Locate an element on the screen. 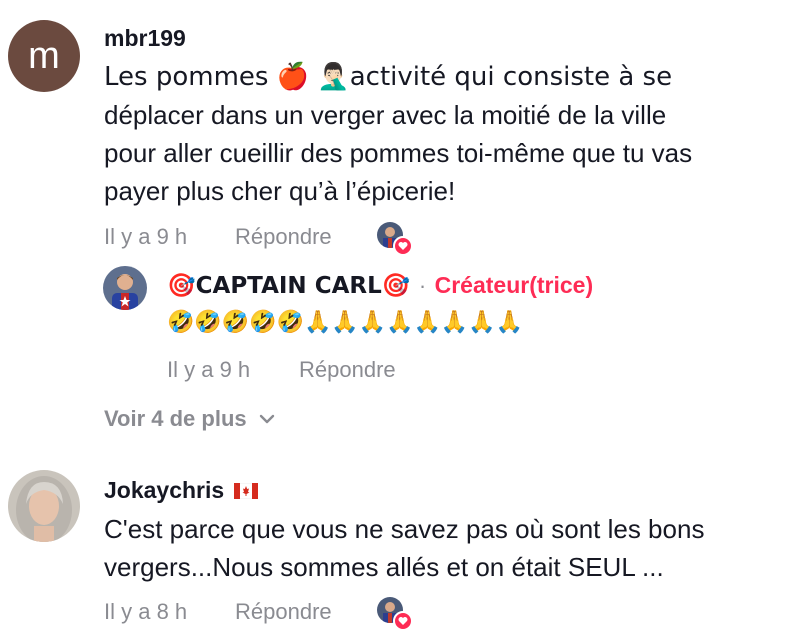  reply-header: 🎯CAPTAIN CARL🎯 · Créateur(trice) is located at coordinates (380, 285).